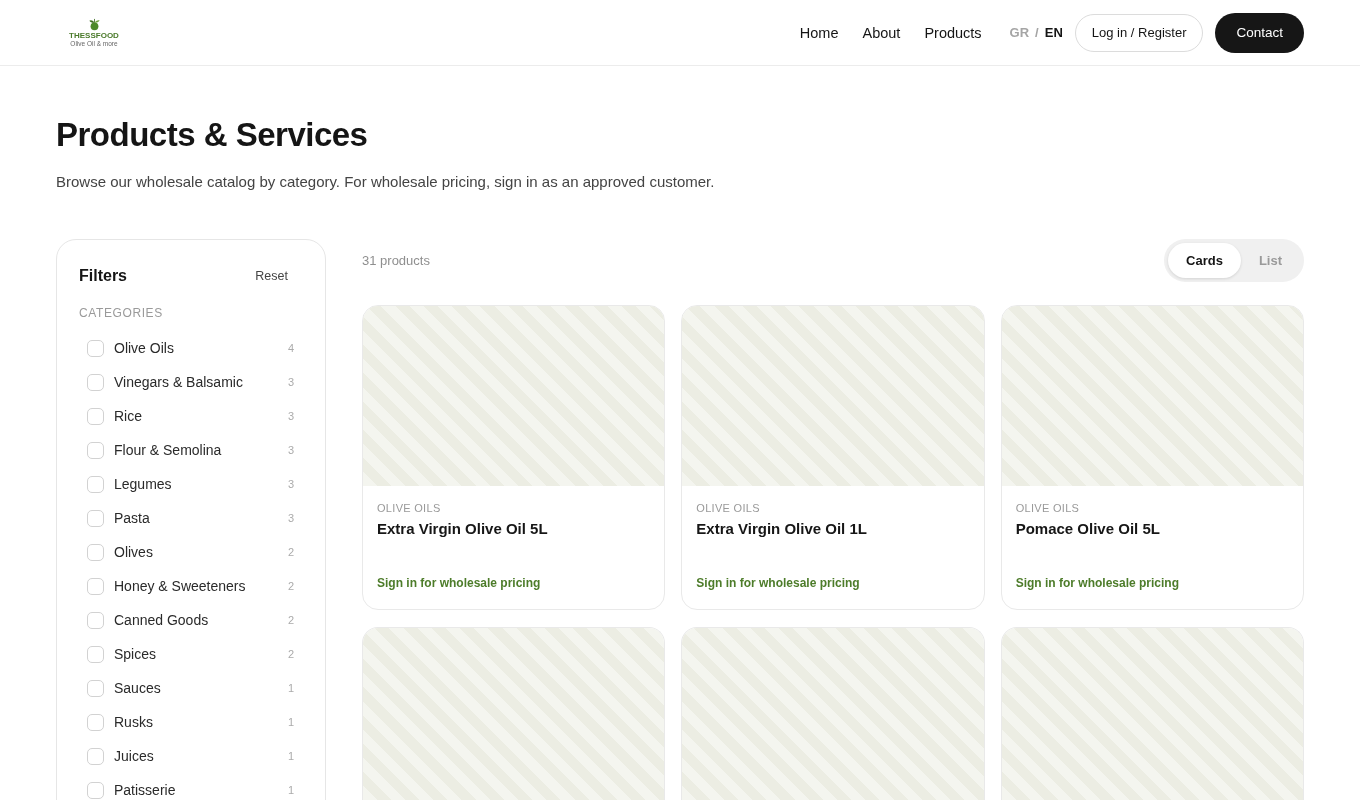  What do you see at coordinates (271, 276) in the screenshot?
I see `reset-button: Reset` at bounding box center [271, 276].